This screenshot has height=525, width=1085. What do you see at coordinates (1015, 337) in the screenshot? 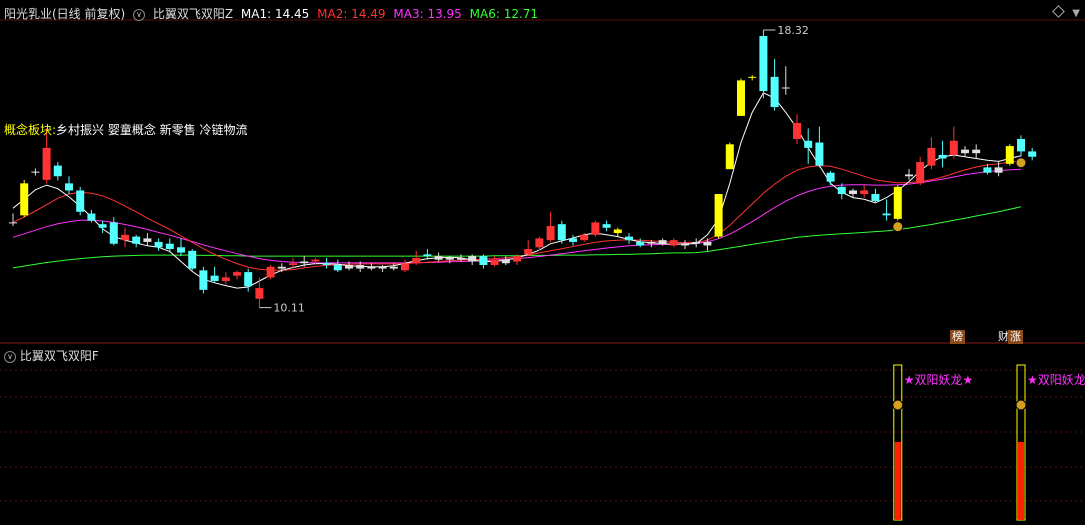
I see `zhang-tag: 涨` at bounding box center [1015, 337].